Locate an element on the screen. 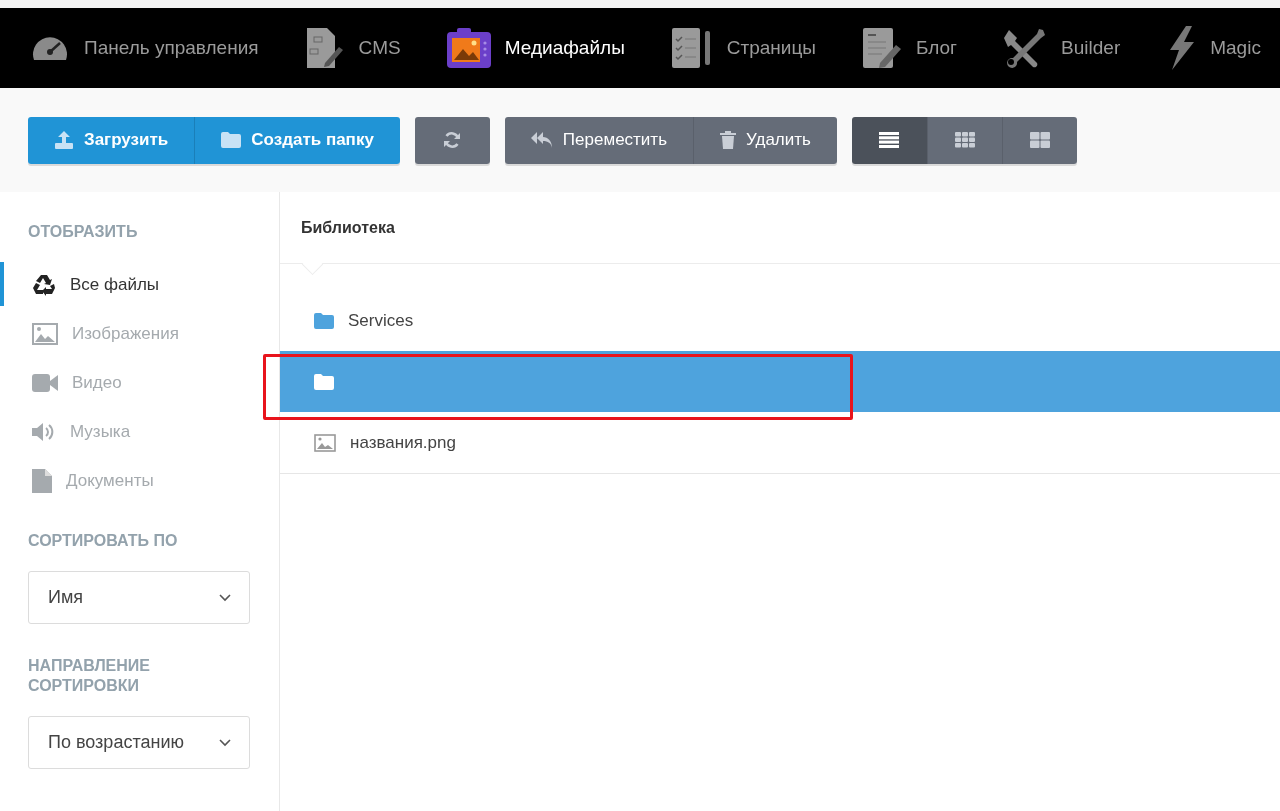 Image resolution: width=1280 pixels, height=811 pixels. trash-icon is located at coordinates (728, 140).